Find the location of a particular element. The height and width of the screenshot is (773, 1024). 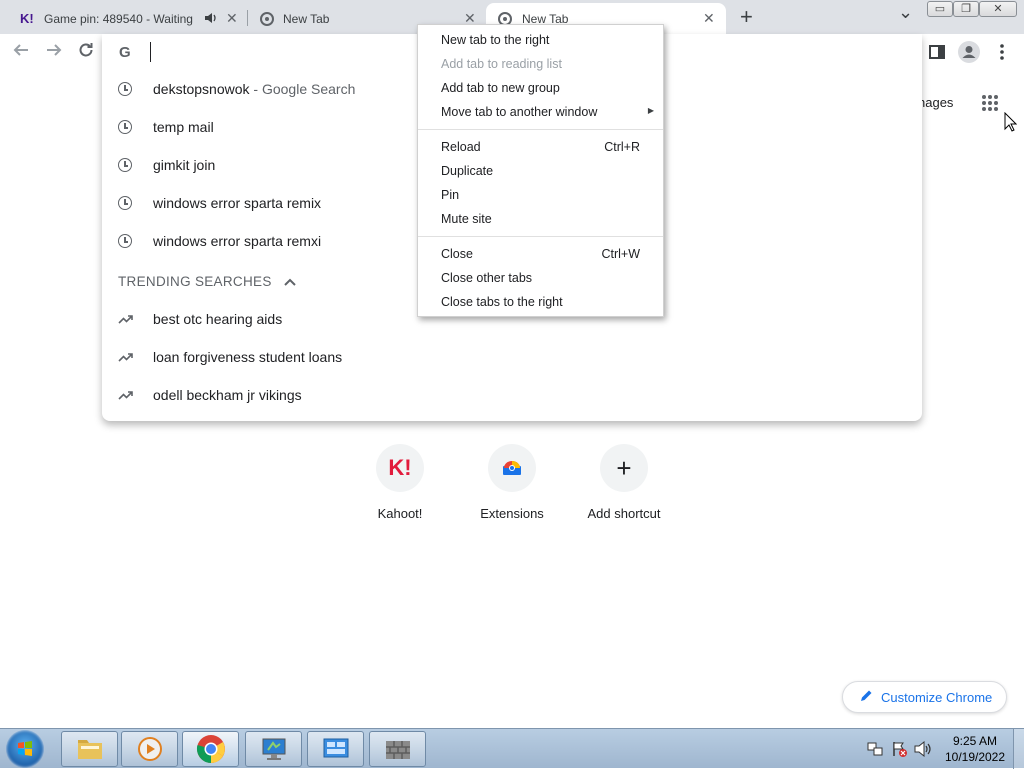

shortcut-kahoot: K! Kahoot! is located at coordinates (400, 482).